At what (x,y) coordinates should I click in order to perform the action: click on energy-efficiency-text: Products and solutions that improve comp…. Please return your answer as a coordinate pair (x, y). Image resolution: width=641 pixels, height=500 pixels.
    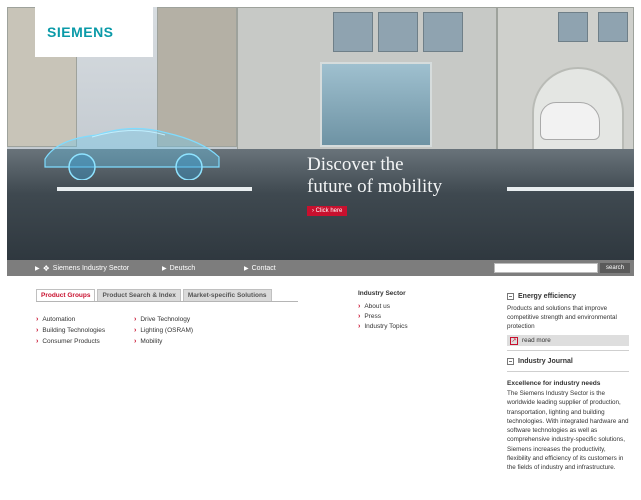
    Looking at the image, I should click on (562, 317).